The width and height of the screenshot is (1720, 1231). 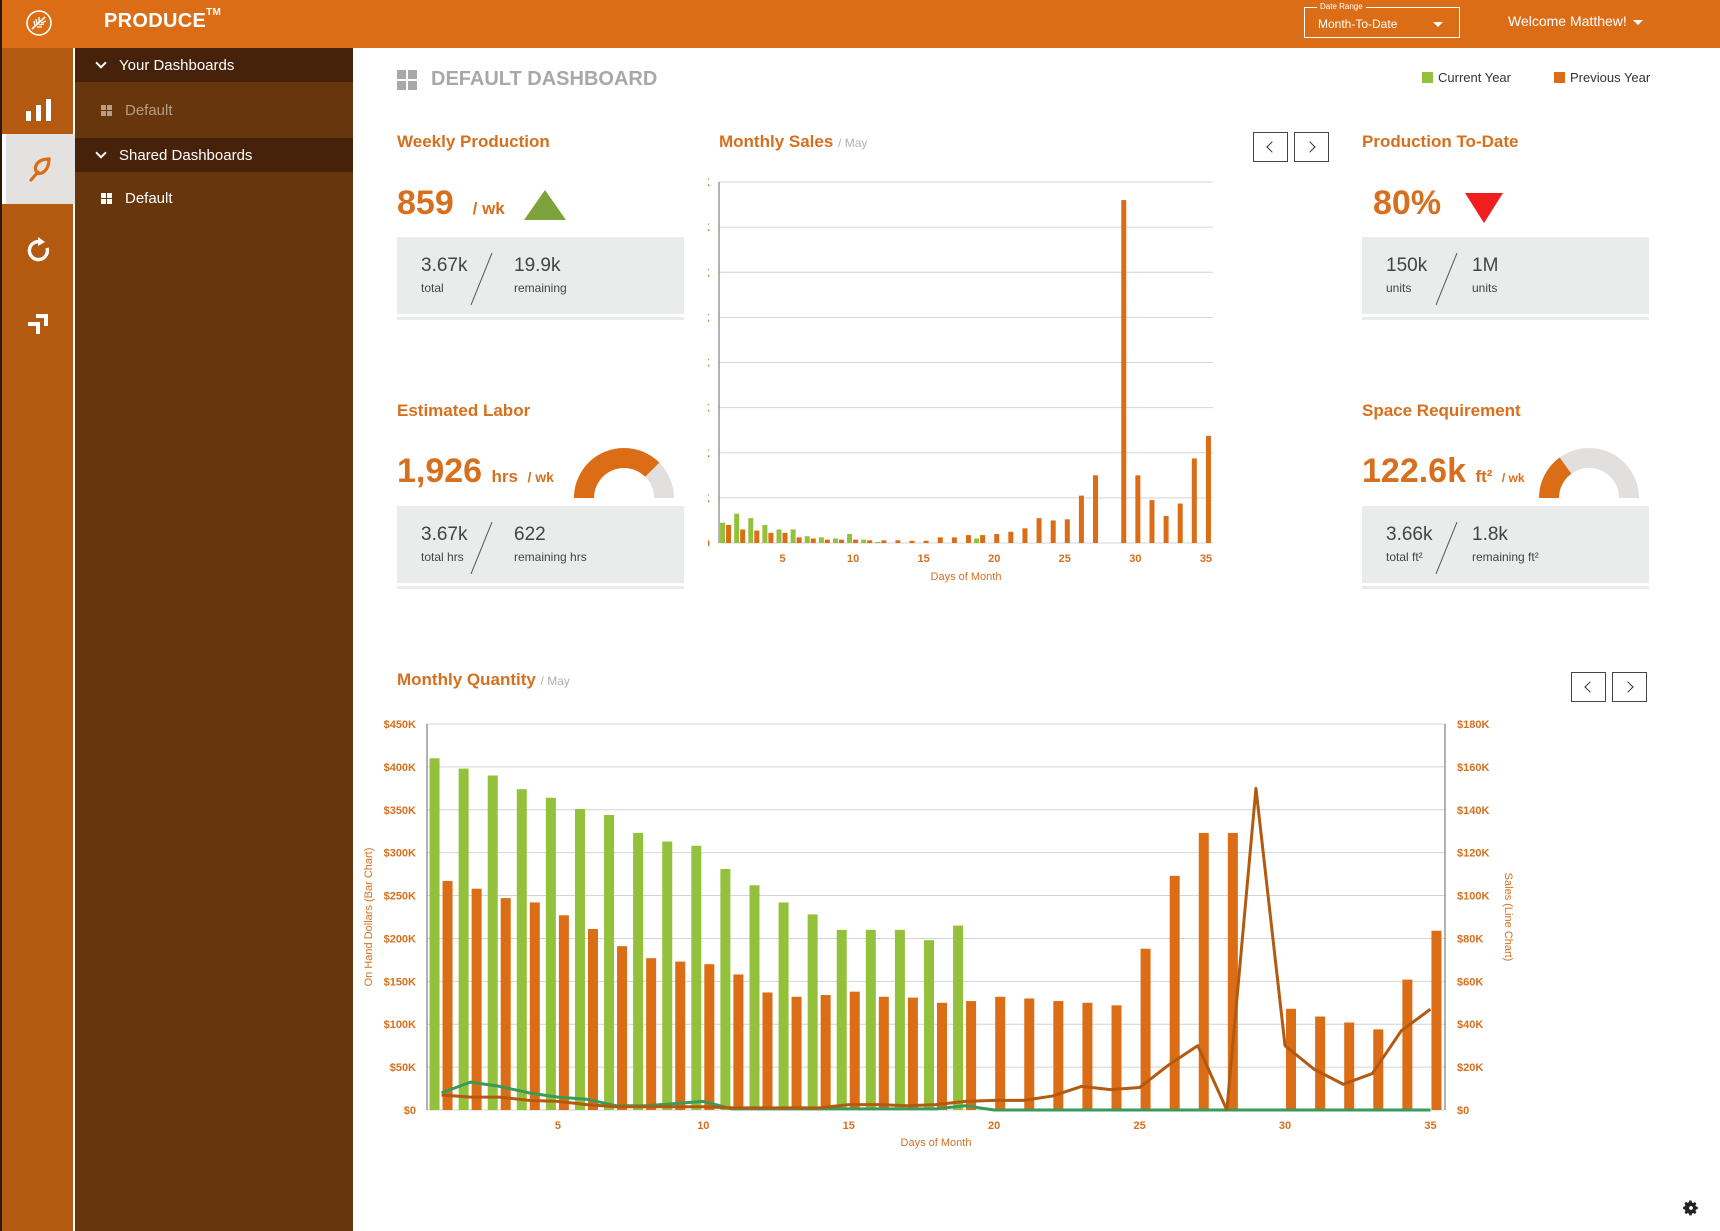 What do you see at coordinates (709, 544) in the screenshot?
I see `y-tick-label: $0` at bounding box center [709, 544].